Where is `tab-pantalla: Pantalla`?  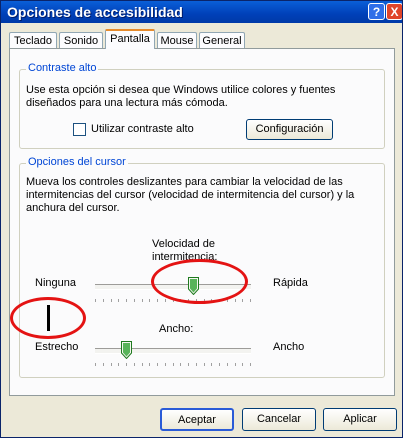 tab-pantalla: Pantalla is located at coordinates (130, 39).